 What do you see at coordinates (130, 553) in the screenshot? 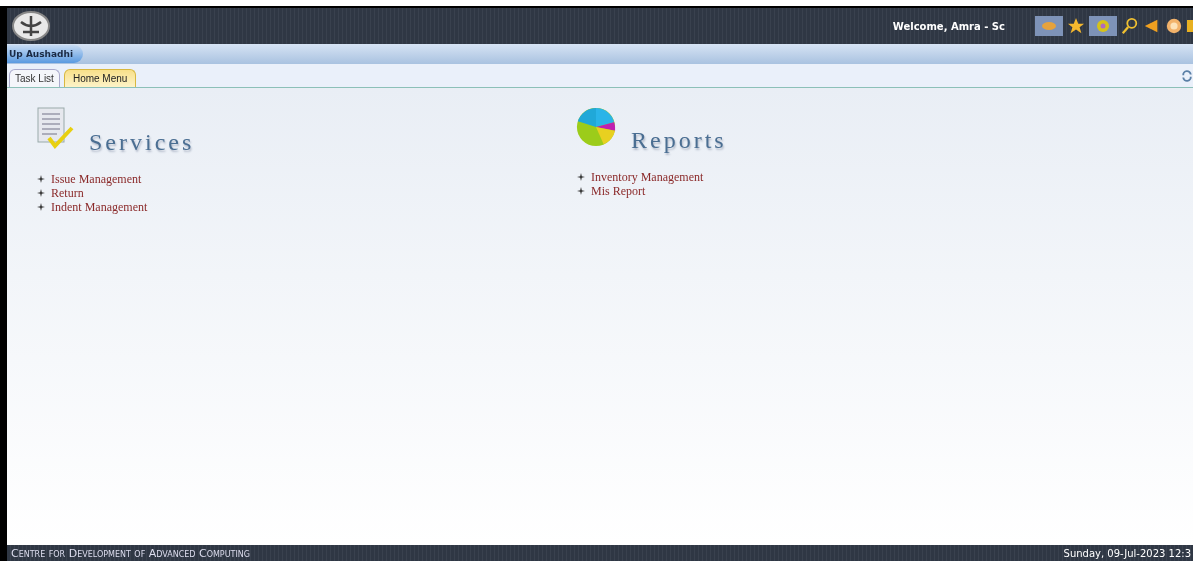
I see `organisation-text: Centre for Development of Advanced Computing` at bounding box center [130, 553].